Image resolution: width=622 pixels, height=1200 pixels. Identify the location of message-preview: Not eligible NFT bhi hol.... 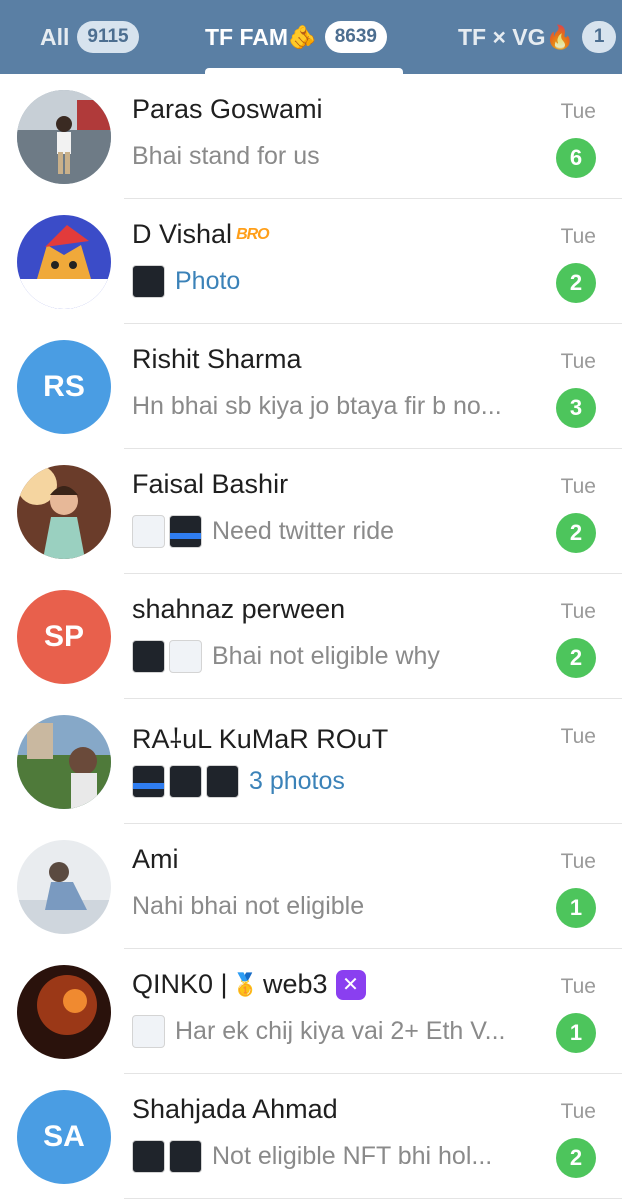
(334, 1156).